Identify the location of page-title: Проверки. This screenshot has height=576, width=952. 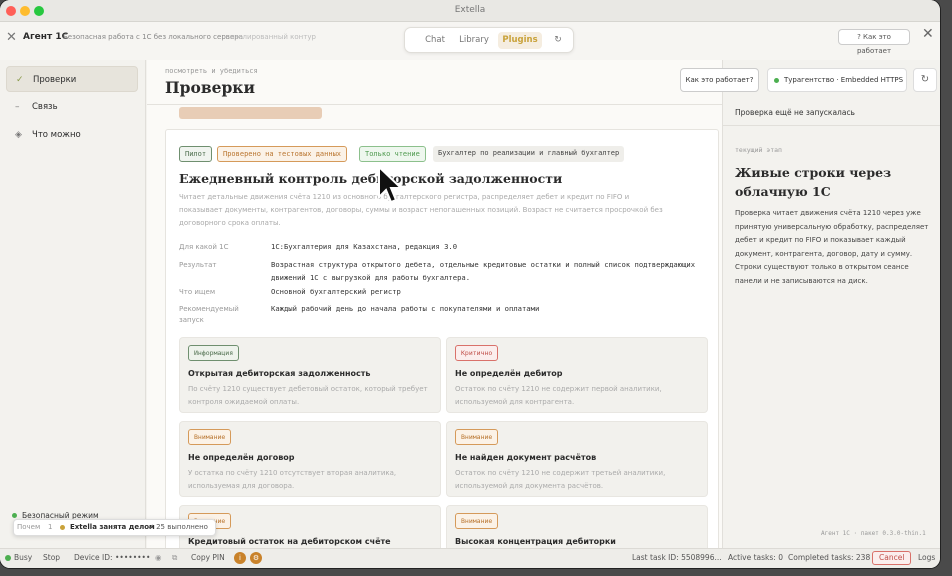
(210, 87).